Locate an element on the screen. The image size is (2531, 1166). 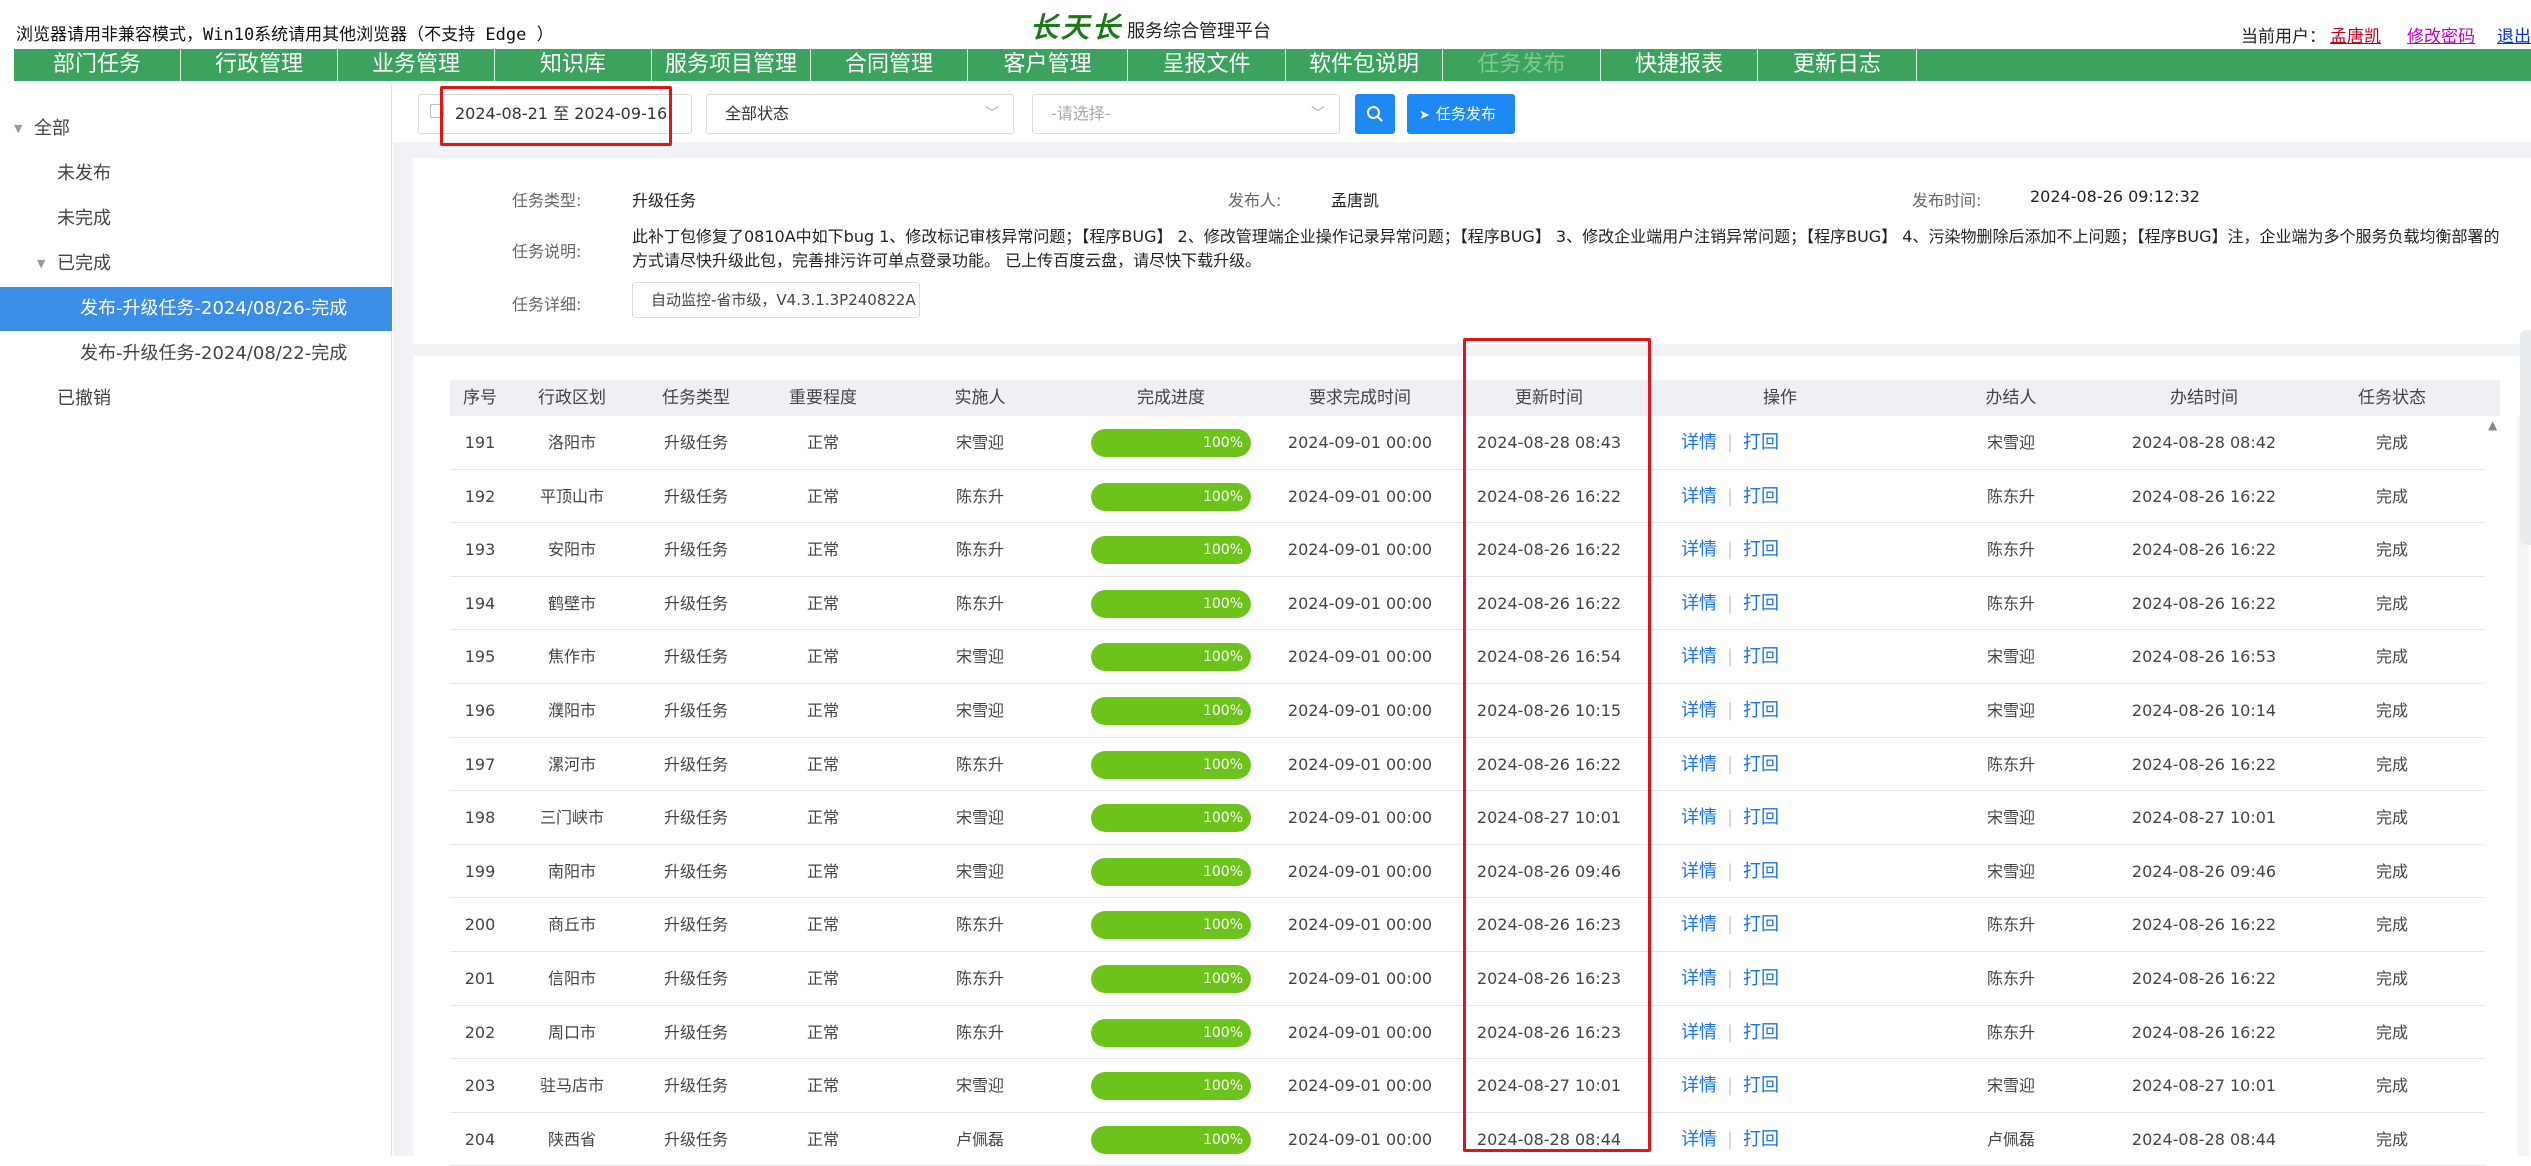
nav-item-task-publish: 任务发布 is located at coordinates (1522, 65).